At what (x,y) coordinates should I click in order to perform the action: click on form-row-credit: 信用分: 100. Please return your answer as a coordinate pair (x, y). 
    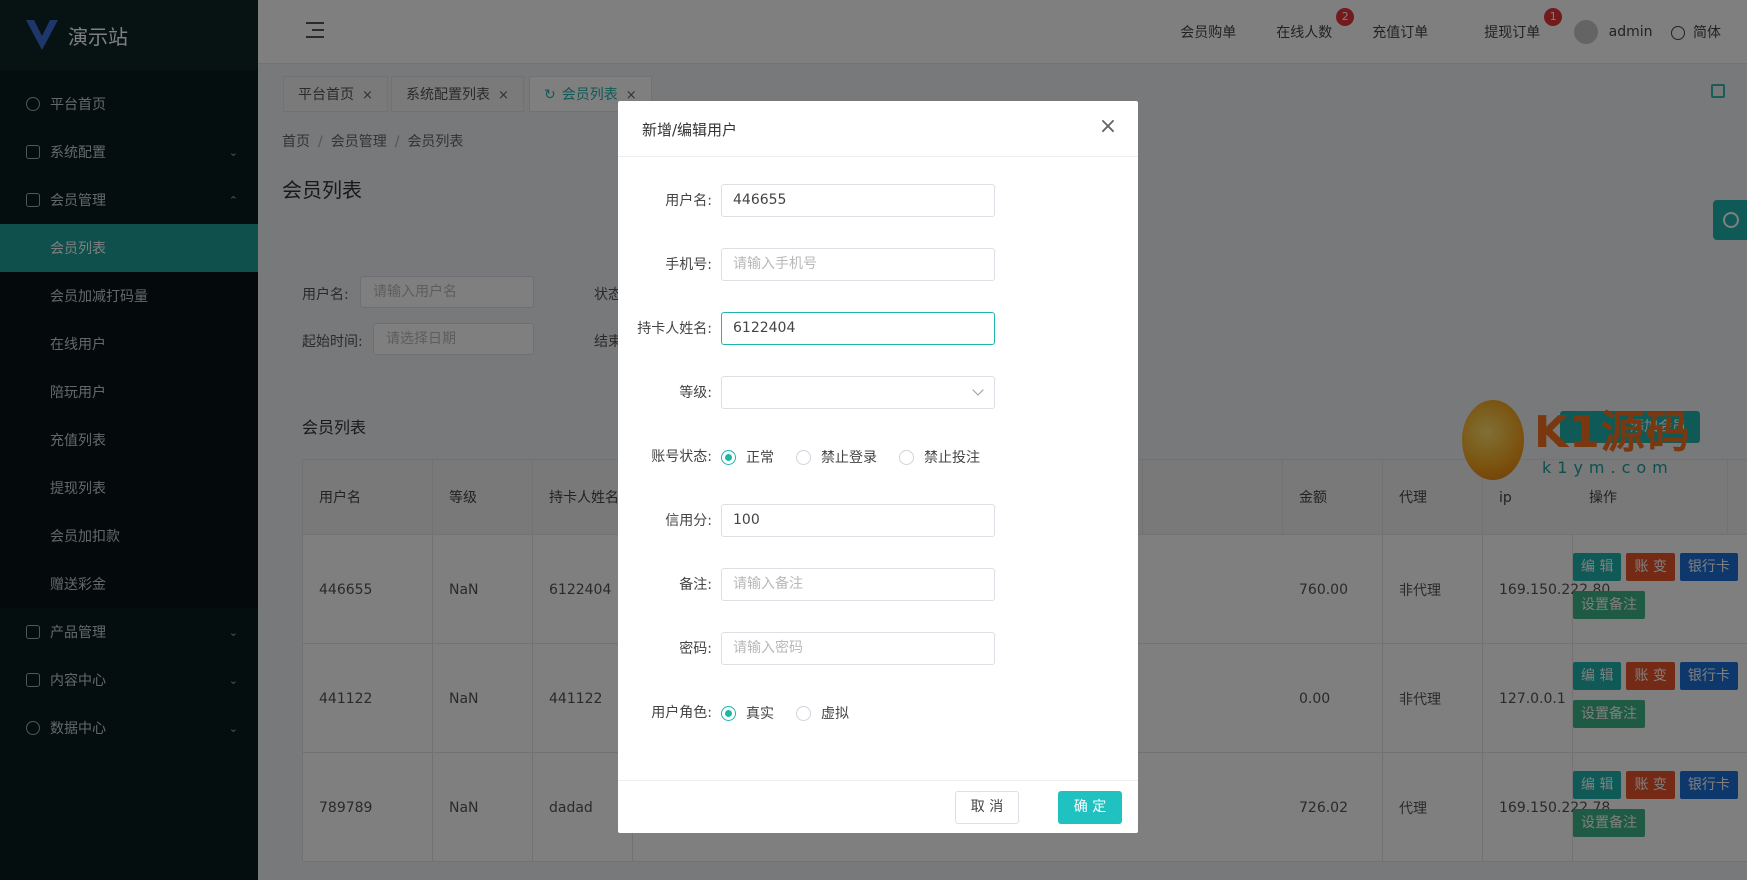
    Looking at the image, I should click on (878, 521).